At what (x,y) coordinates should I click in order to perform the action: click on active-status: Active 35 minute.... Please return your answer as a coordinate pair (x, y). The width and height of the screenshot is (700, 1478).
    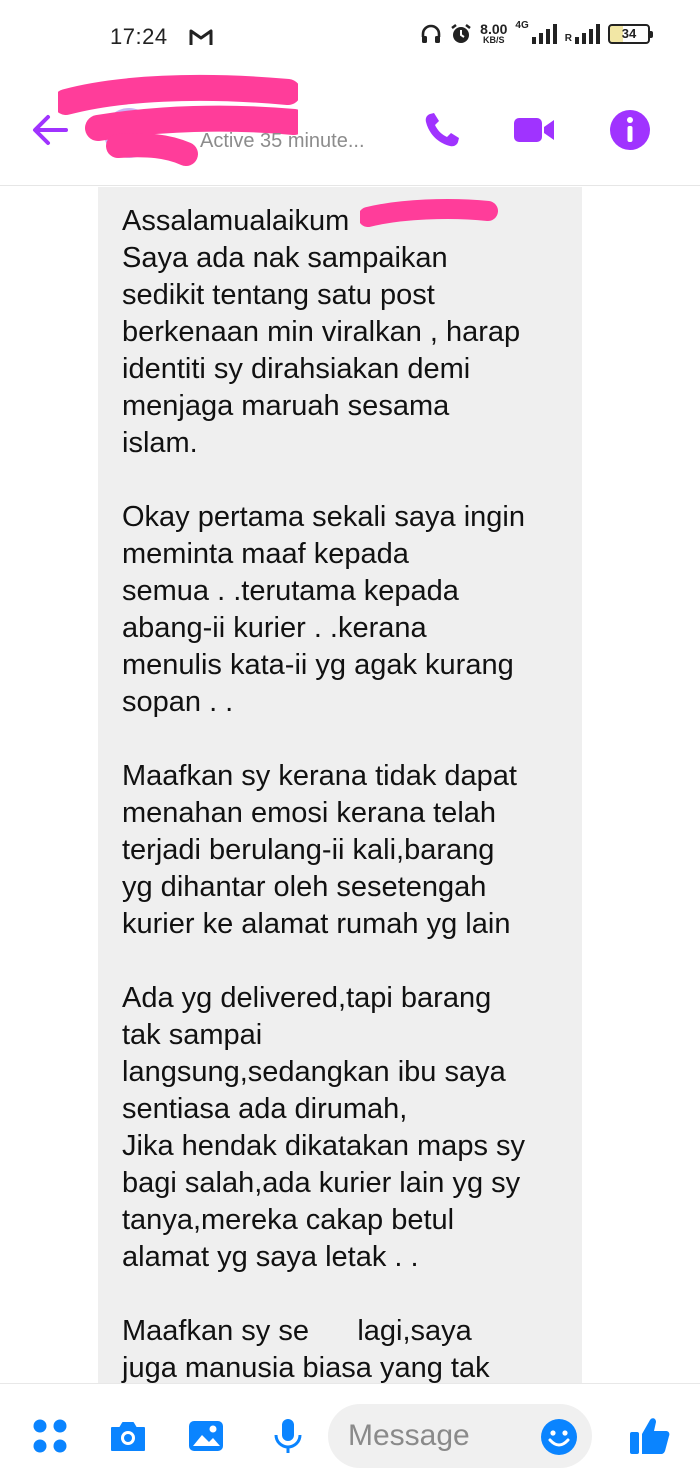
    Looking at the image, I should click on (282, 141).